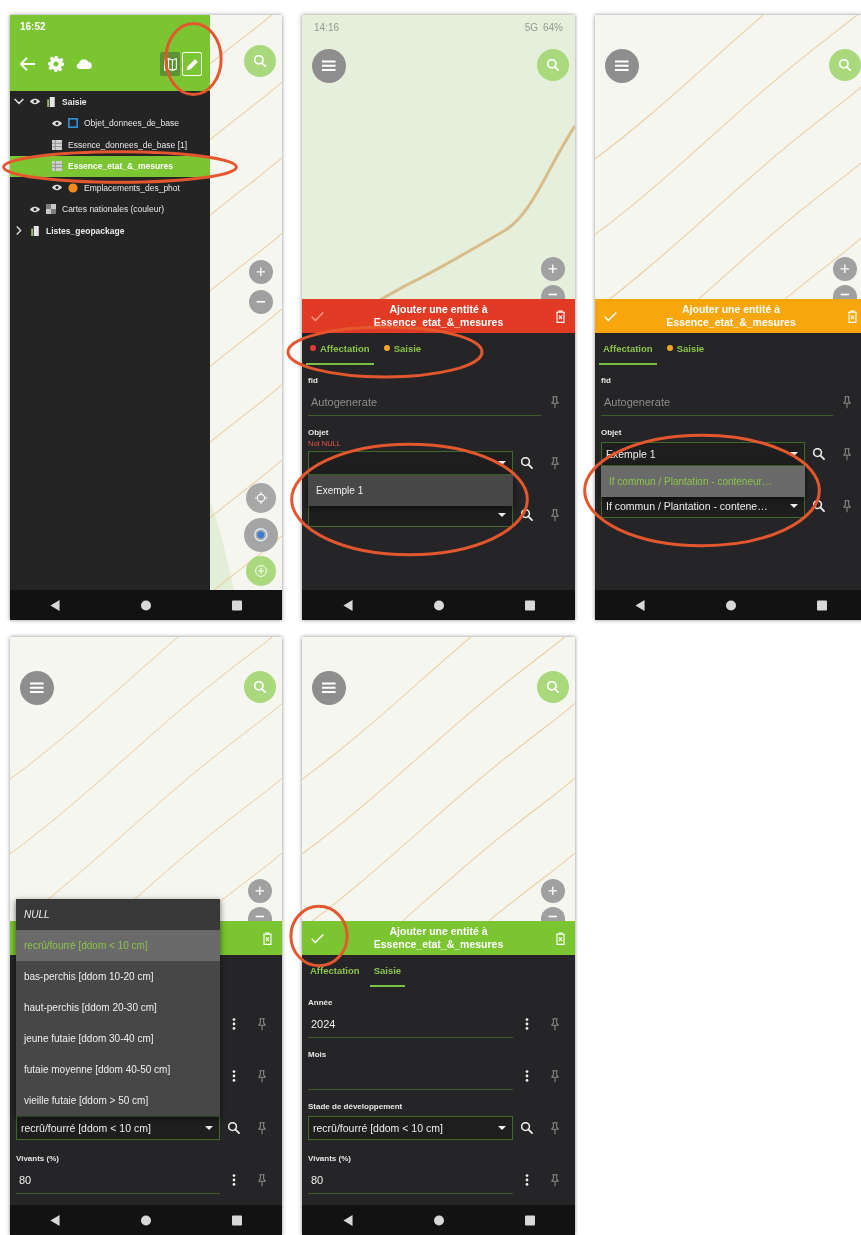 The width and height of the screenshot is (861, 1235). What do you see at coordinates (110, 102) in the screenshot?
I see `layer-item: Saisie` at bounding box center [110, 102].